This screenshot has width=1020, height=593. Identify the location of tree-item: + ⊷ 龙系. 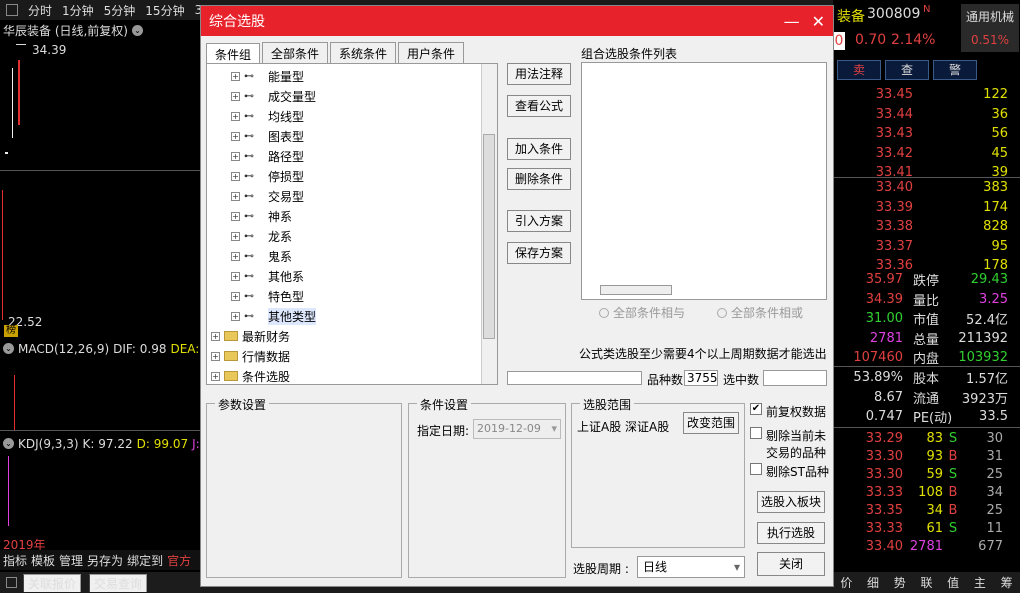
(352, 236).